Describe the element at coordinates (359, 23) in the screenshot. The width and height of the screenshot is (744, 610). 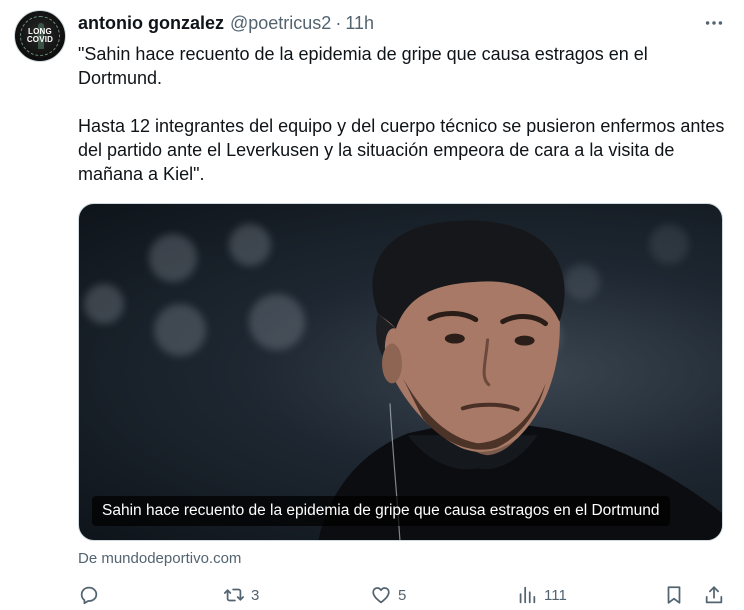
I see `timestamp: 11h` at that location.